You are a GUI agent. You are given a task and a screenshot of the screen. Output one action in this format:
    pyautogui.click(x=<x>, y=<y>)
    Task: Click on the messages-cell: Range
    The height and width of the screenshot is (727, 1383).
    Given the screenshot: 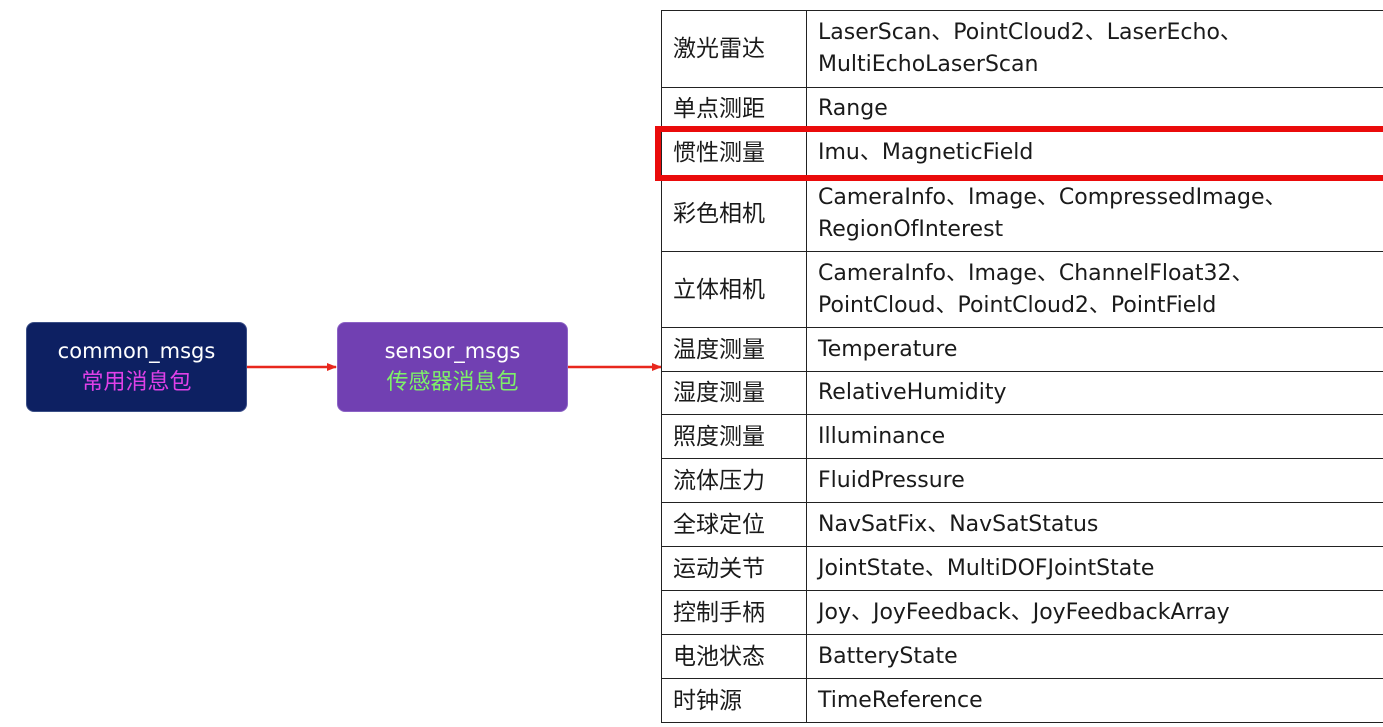 What is the action you would take?
    pyautogui.click(x=1094, y=109)
    